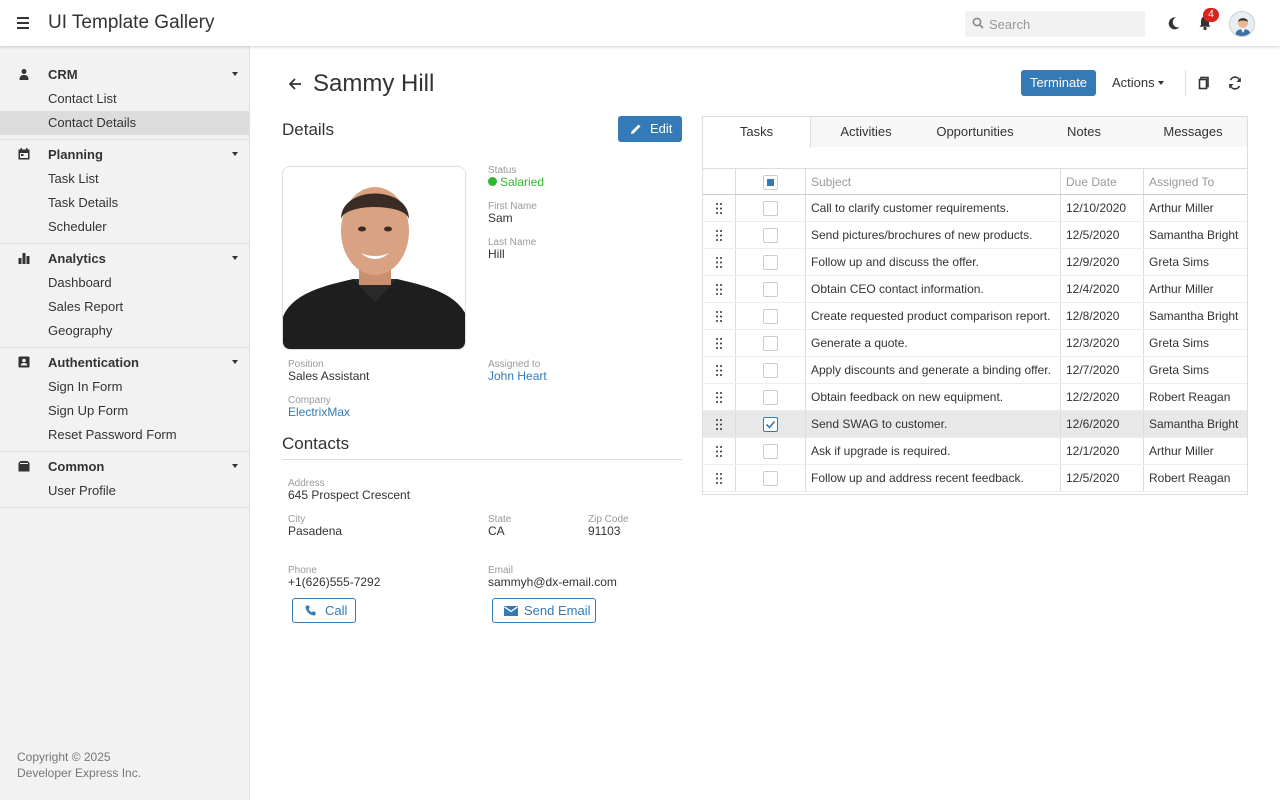 The image size is (1280, 800). What do you see at coordinates (124, 491) in the screenshot?
I see `sidebar-item-user-profile: User Profile` at bounding box center [124, 491].